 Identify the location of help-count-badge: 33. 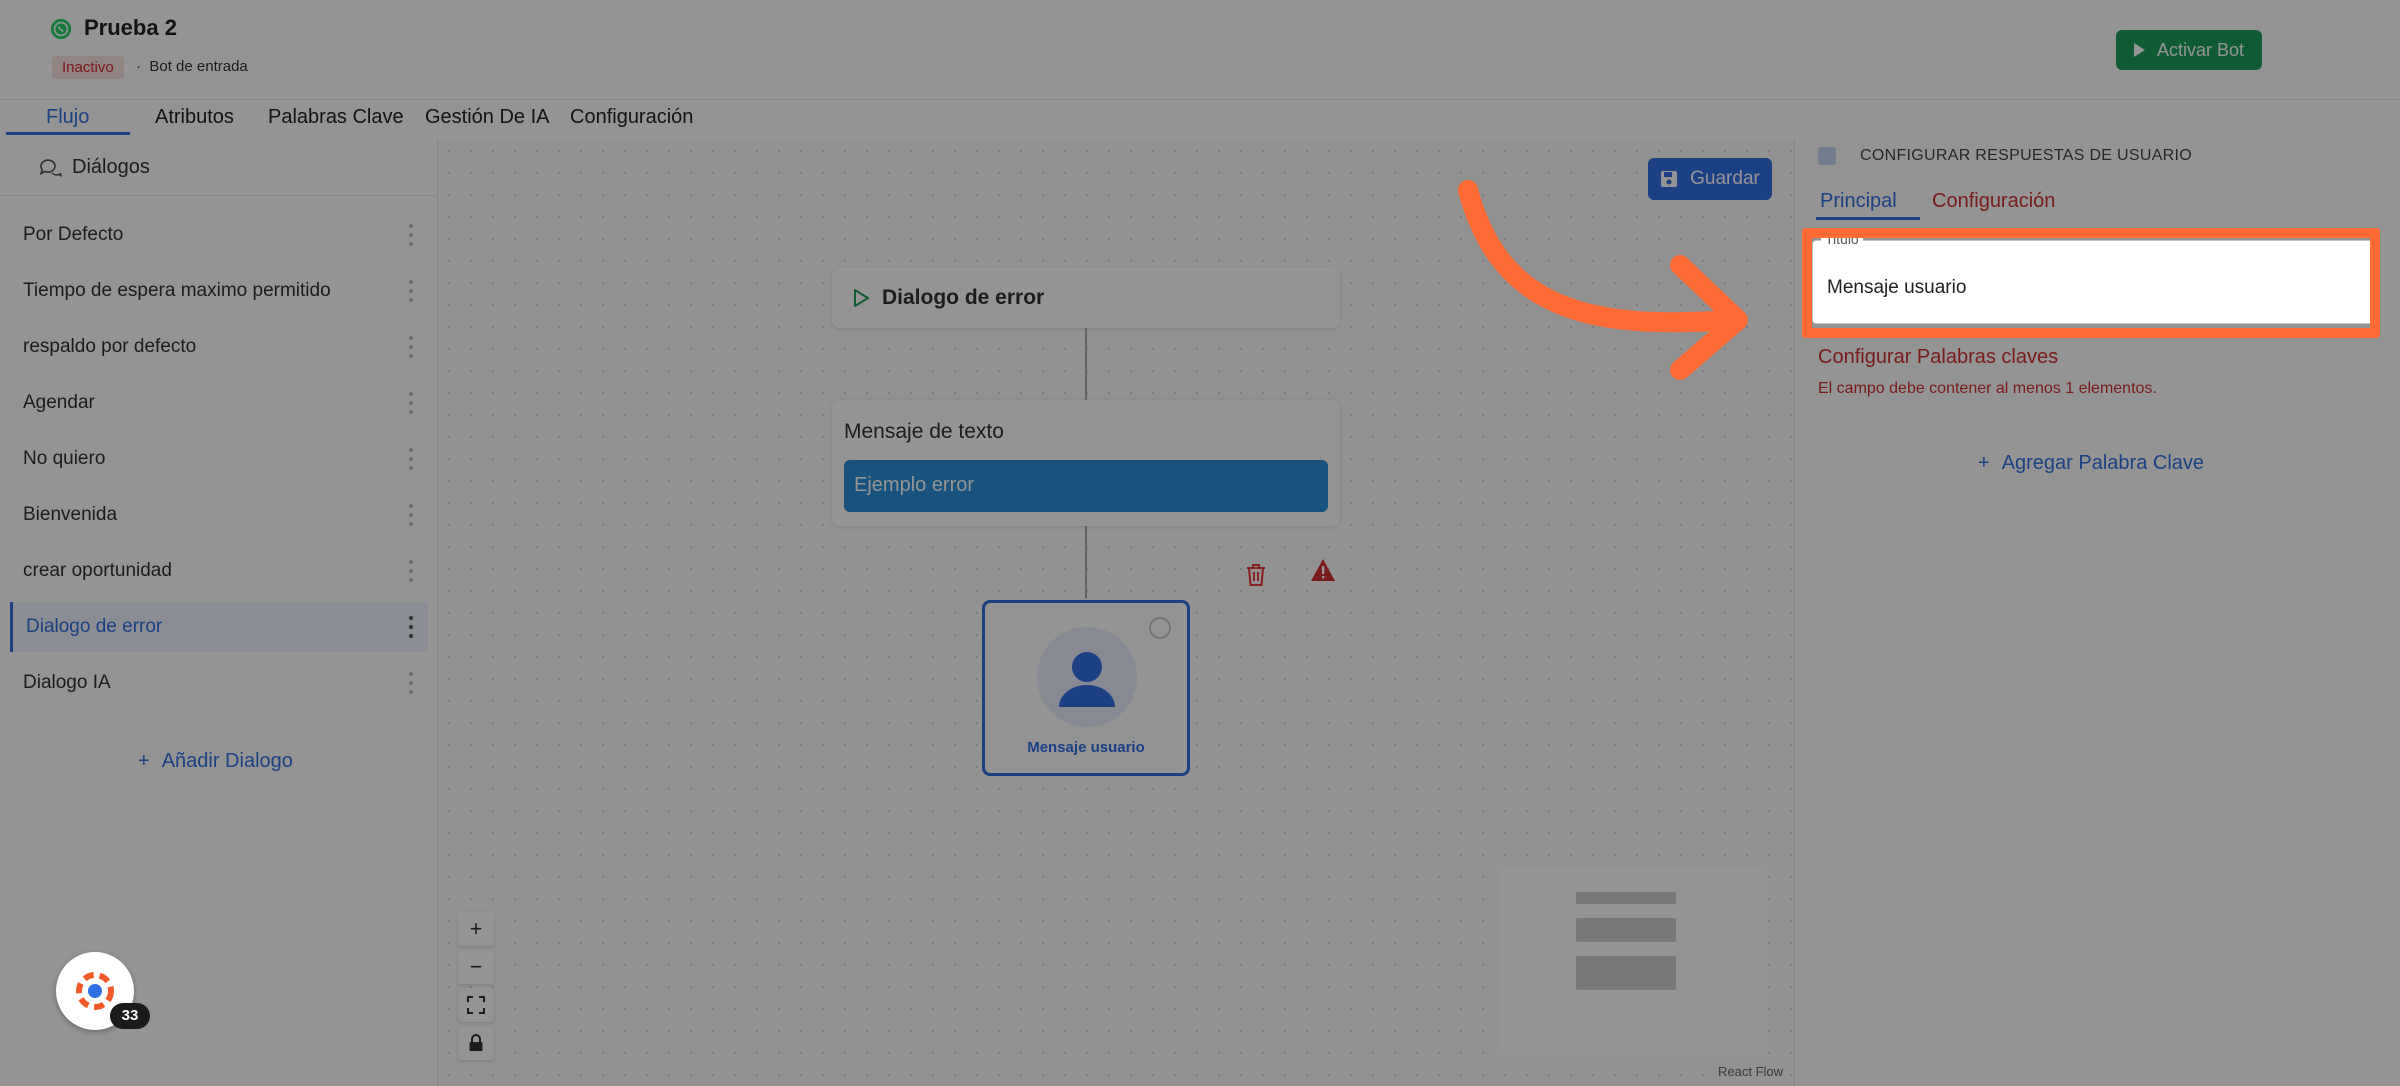
(130, 1016).